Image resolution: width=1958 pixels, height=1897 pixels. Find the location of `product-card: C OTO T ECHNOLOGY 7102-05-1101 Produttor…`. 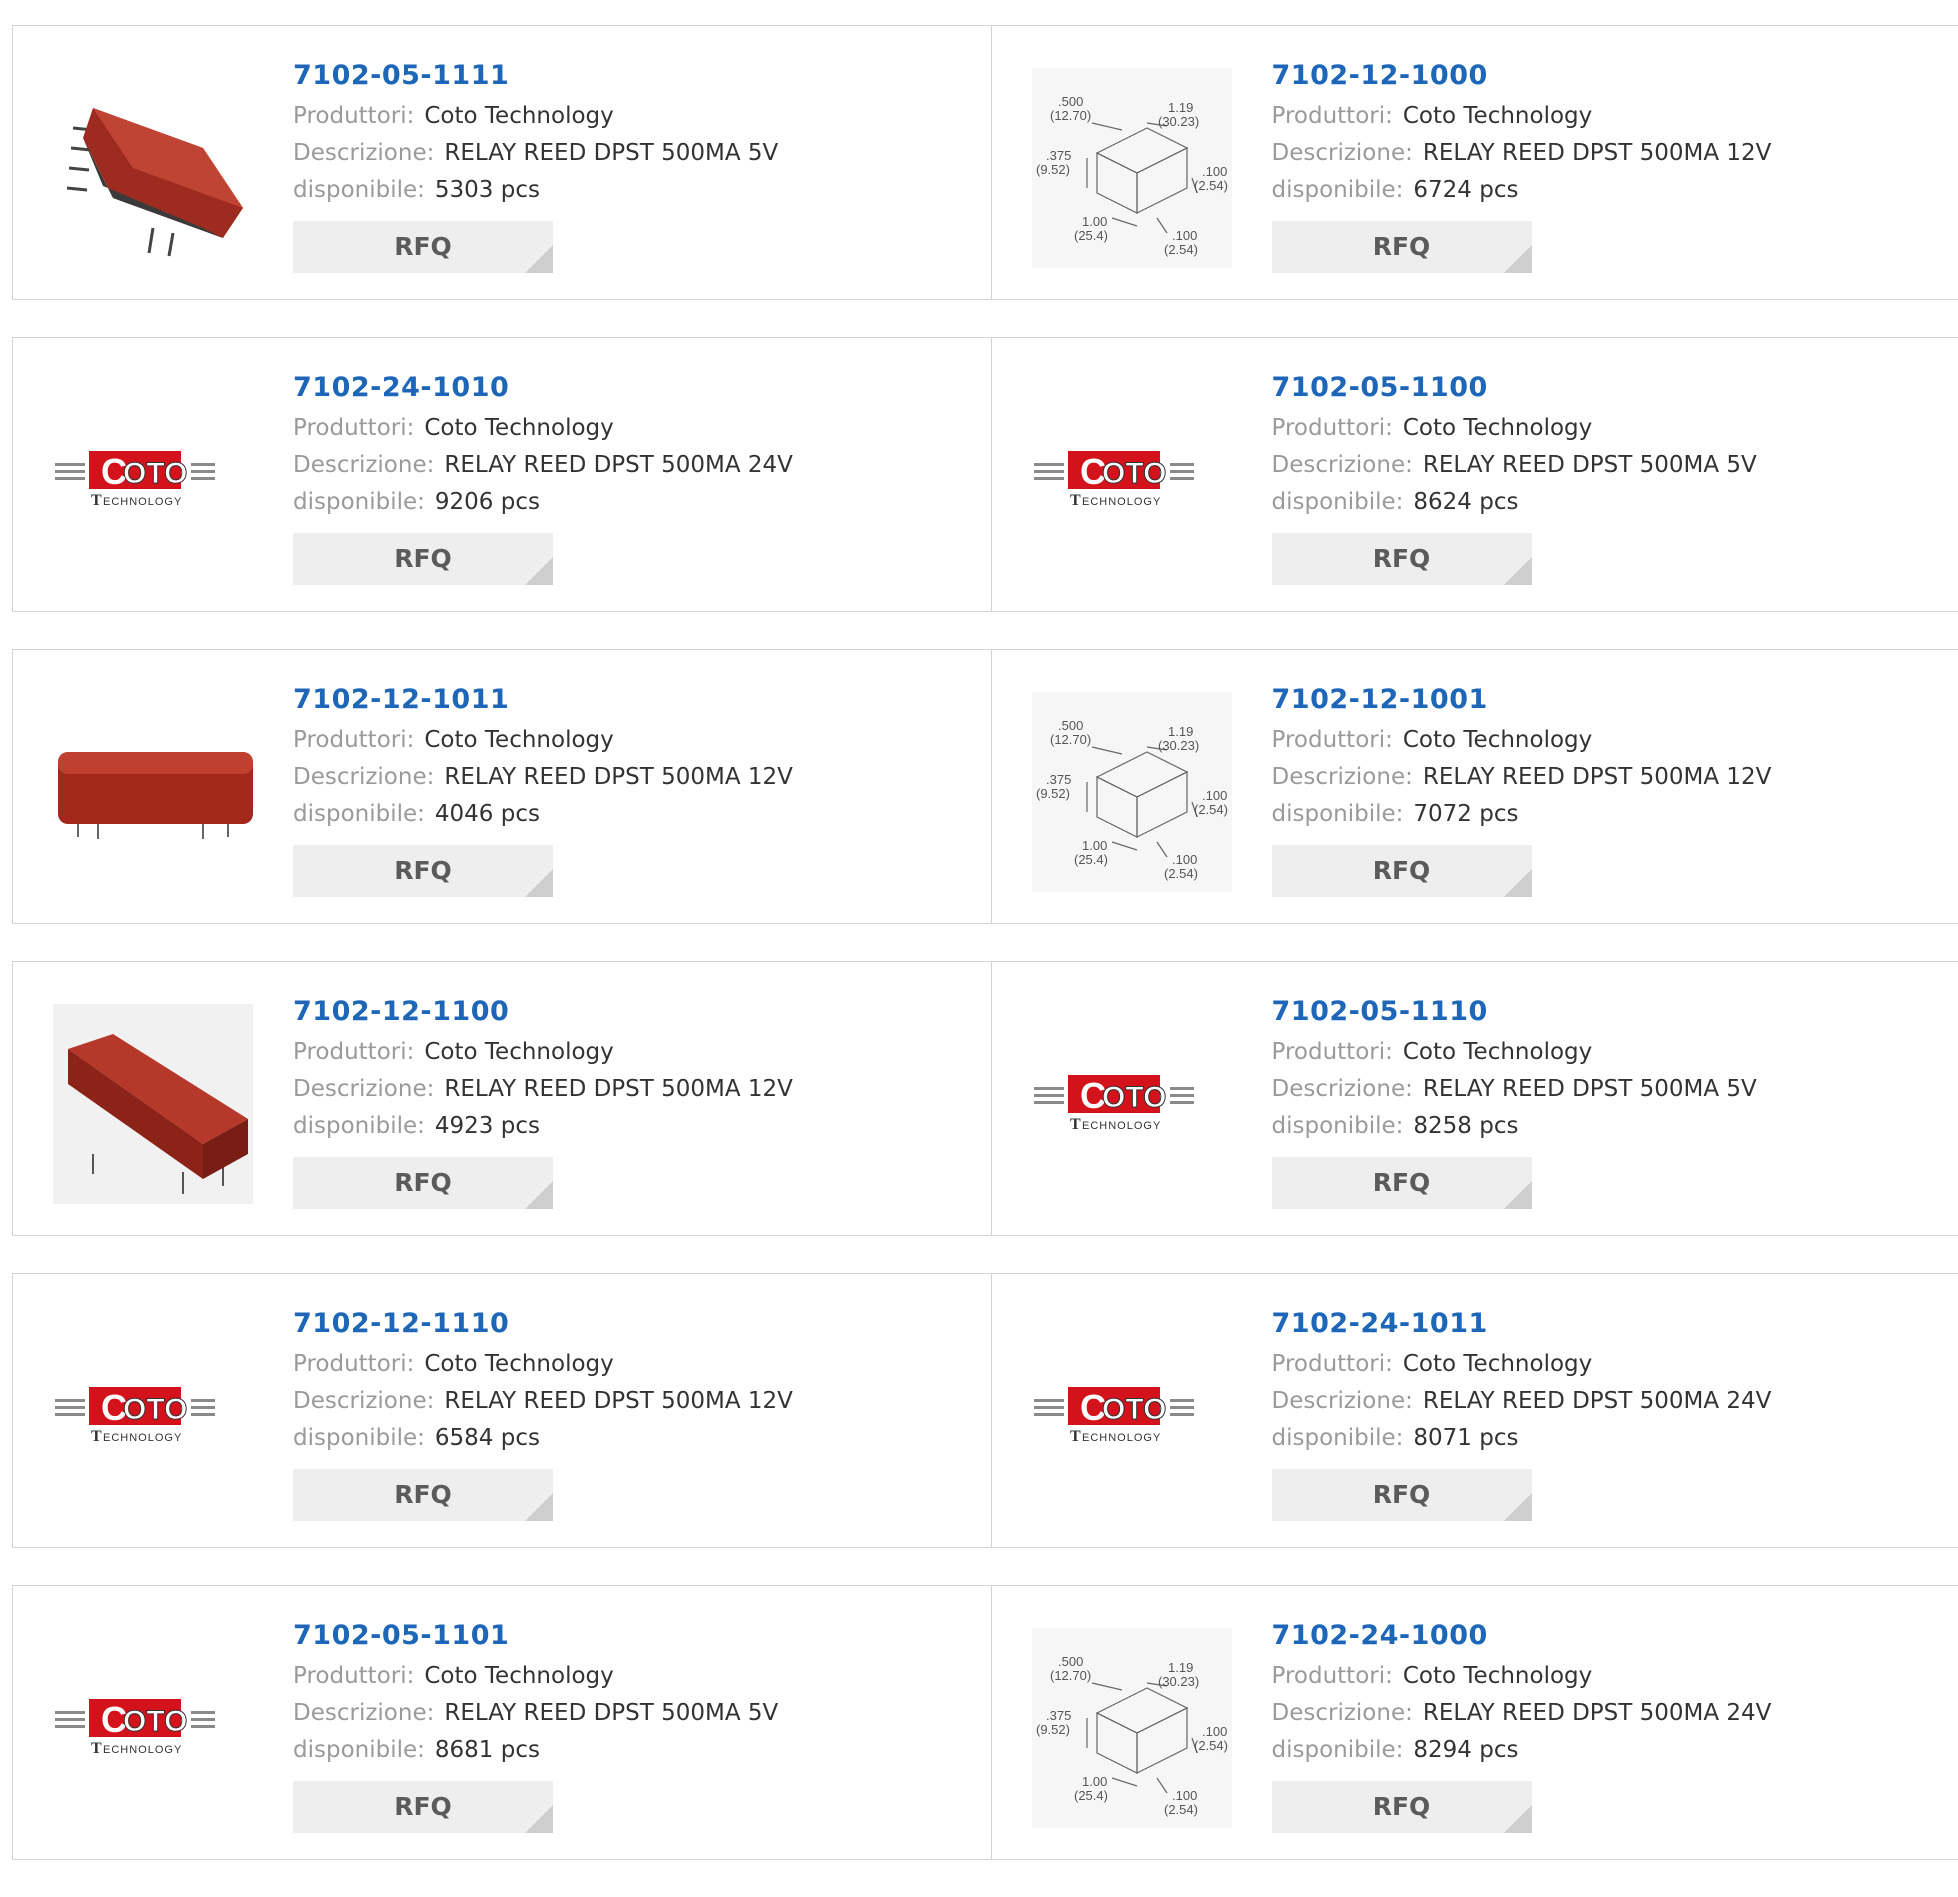

product-card: C OTO T ECHNOLOGY 7102-05-1101 Produttor… is located at coordinates (502, 1722).